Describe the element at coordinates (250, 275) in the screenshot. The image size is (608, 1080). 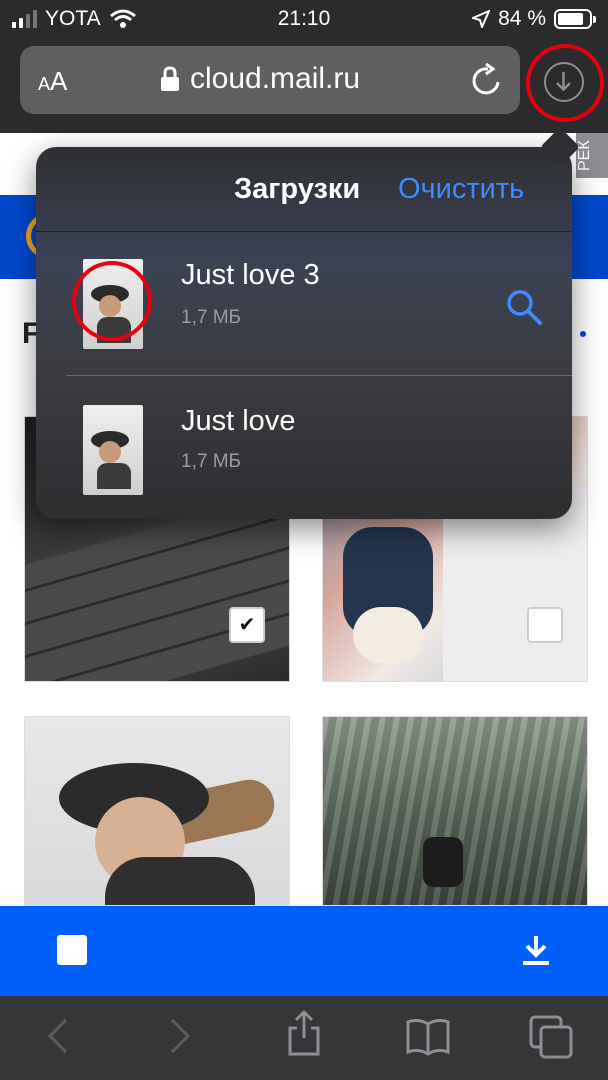
I see `file-name: Just love 3` at that location.